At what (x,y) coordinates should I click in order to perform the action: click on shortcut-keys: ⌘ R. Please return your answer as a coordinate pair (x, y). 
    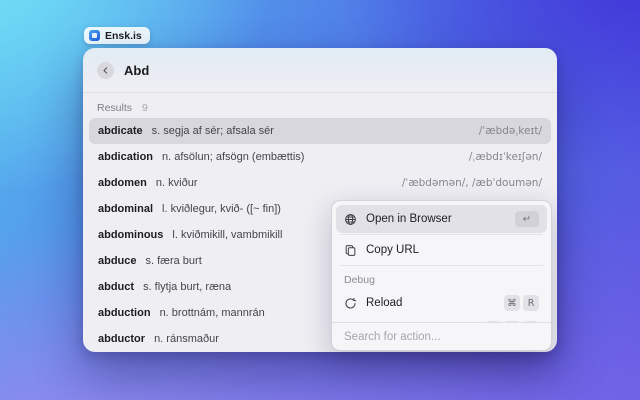
    Looking at the image, I should click on (521, 303).